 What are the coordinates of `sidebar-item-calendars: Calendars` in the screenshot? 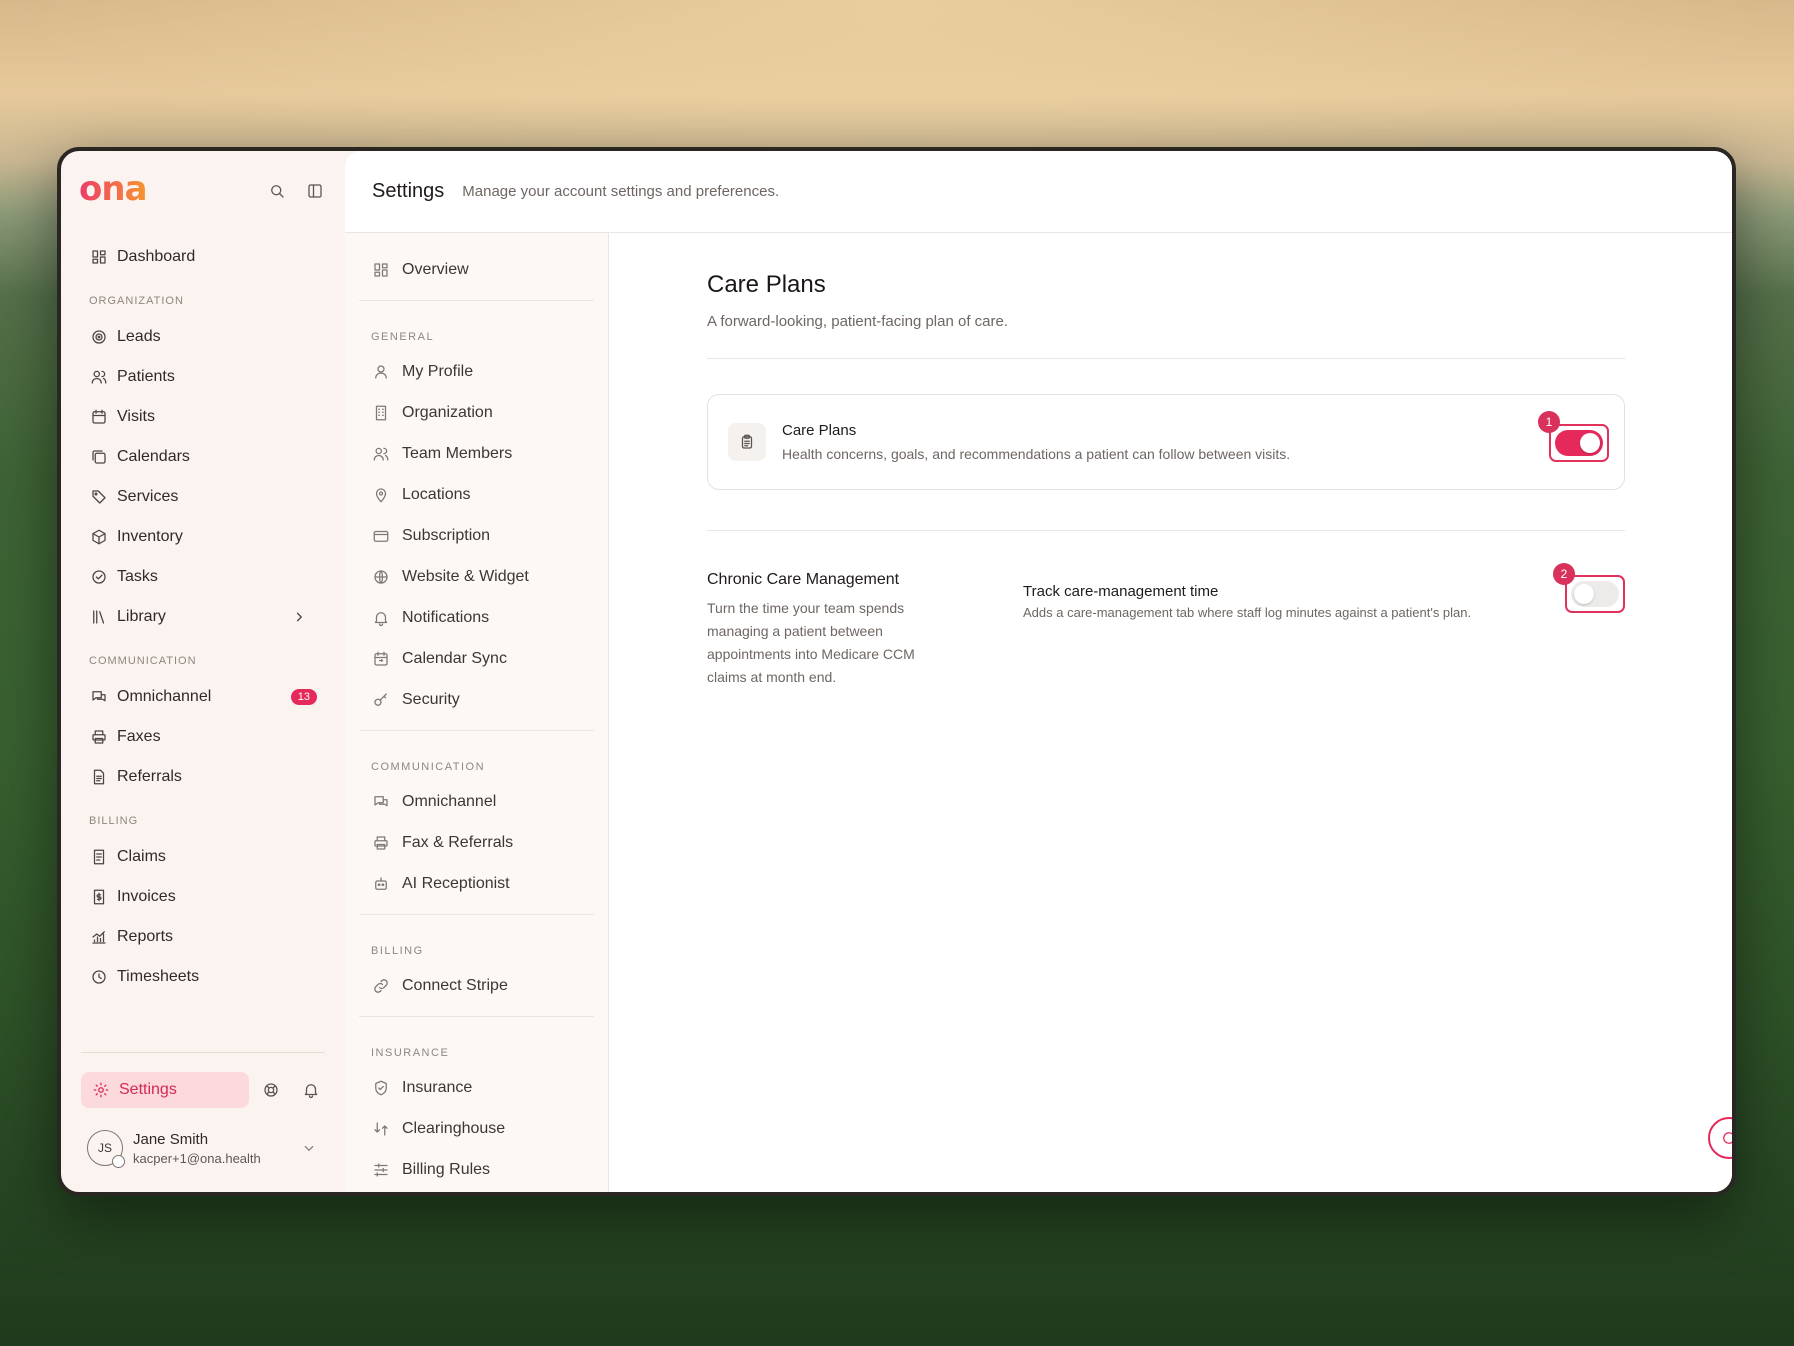 It's located at (203, 457).